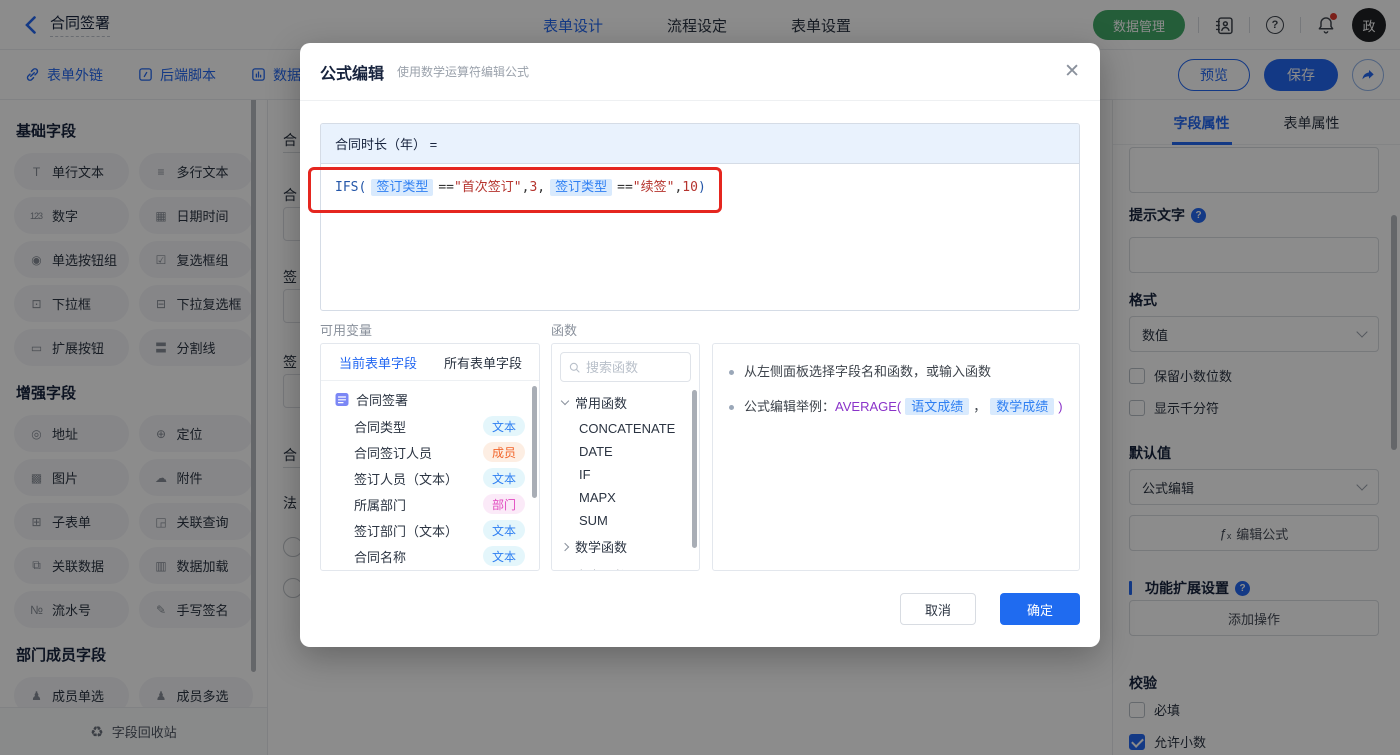  Describe the element at coordinates (430, 362) in the screenshot. I see `variables-tabs: 当前表单字段 所有表单字段` at that location.